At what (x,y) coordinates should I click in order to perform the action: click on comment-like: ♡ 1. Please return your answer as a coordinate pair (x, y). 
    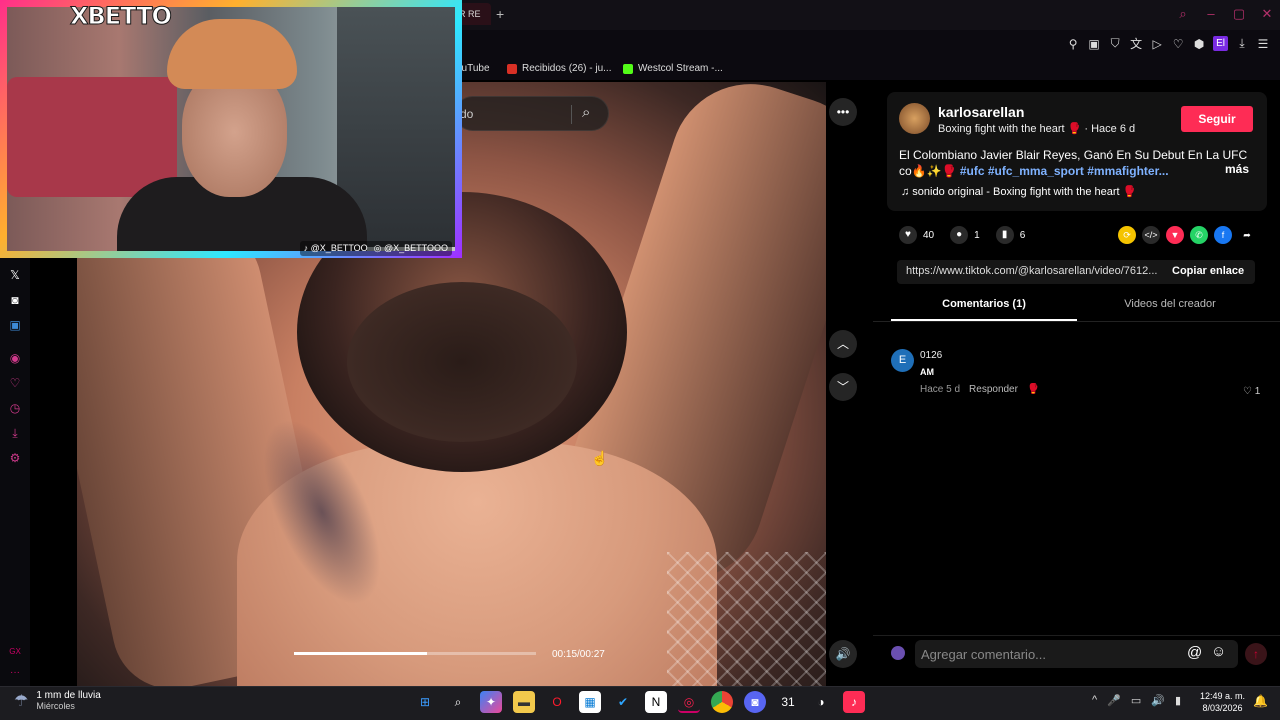
    Looking at the image, I should click on (1251, 391).